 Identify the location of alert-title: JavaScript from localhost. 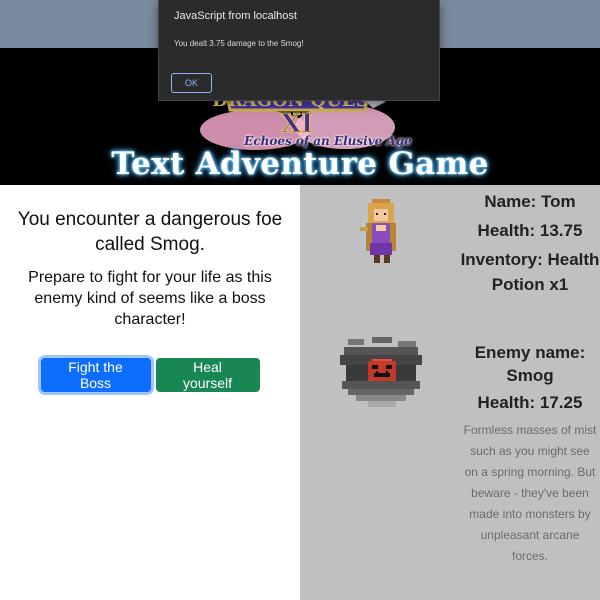
(235, 16).